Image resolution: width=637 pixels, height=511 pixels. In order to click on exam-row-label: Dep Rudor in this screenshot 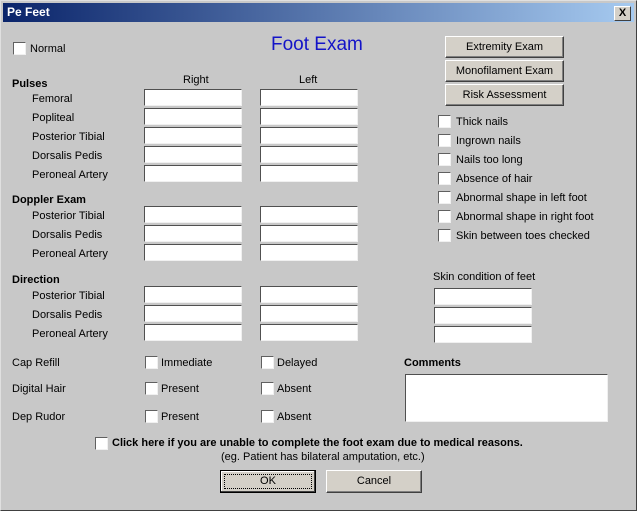, I will do `click(39, 417)`.